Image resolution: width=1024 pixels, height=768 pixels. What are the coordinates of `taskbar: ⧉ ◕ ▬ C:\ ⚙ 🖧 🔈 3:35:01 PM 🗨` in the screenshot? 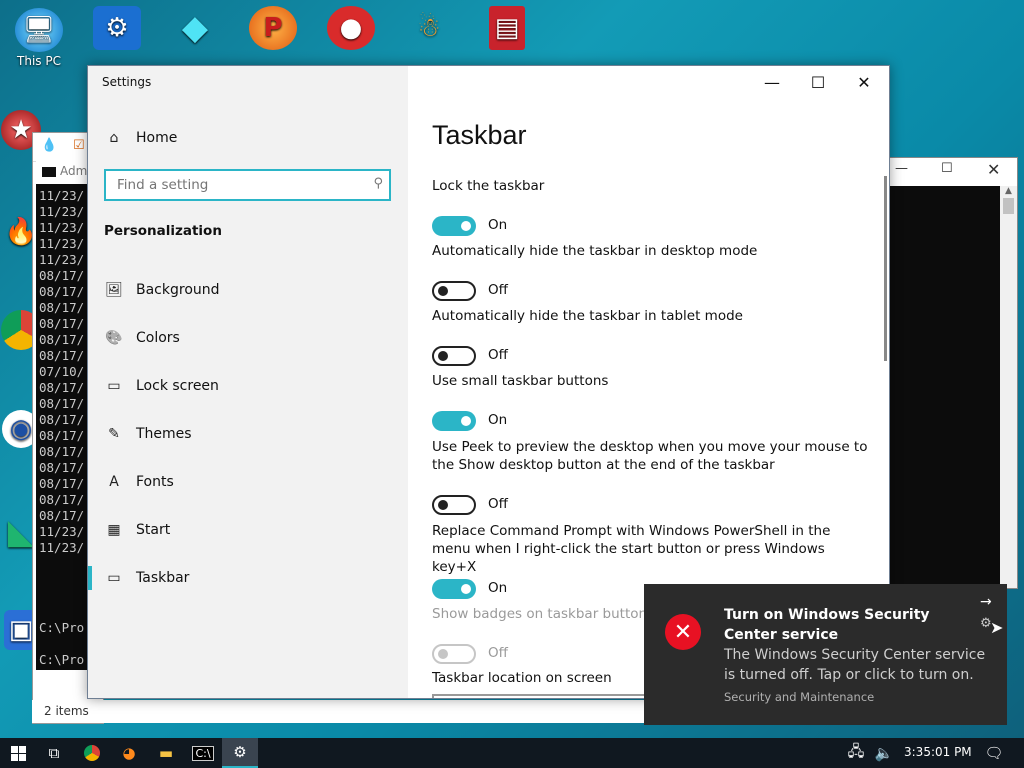 It's located at (512, 753).